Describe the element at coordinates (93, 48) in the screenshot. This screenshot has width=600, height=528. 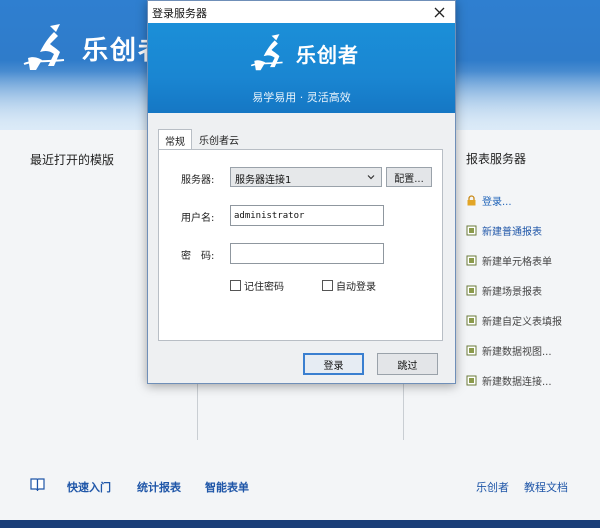
I see `app-logo: 乐创者` at that location.